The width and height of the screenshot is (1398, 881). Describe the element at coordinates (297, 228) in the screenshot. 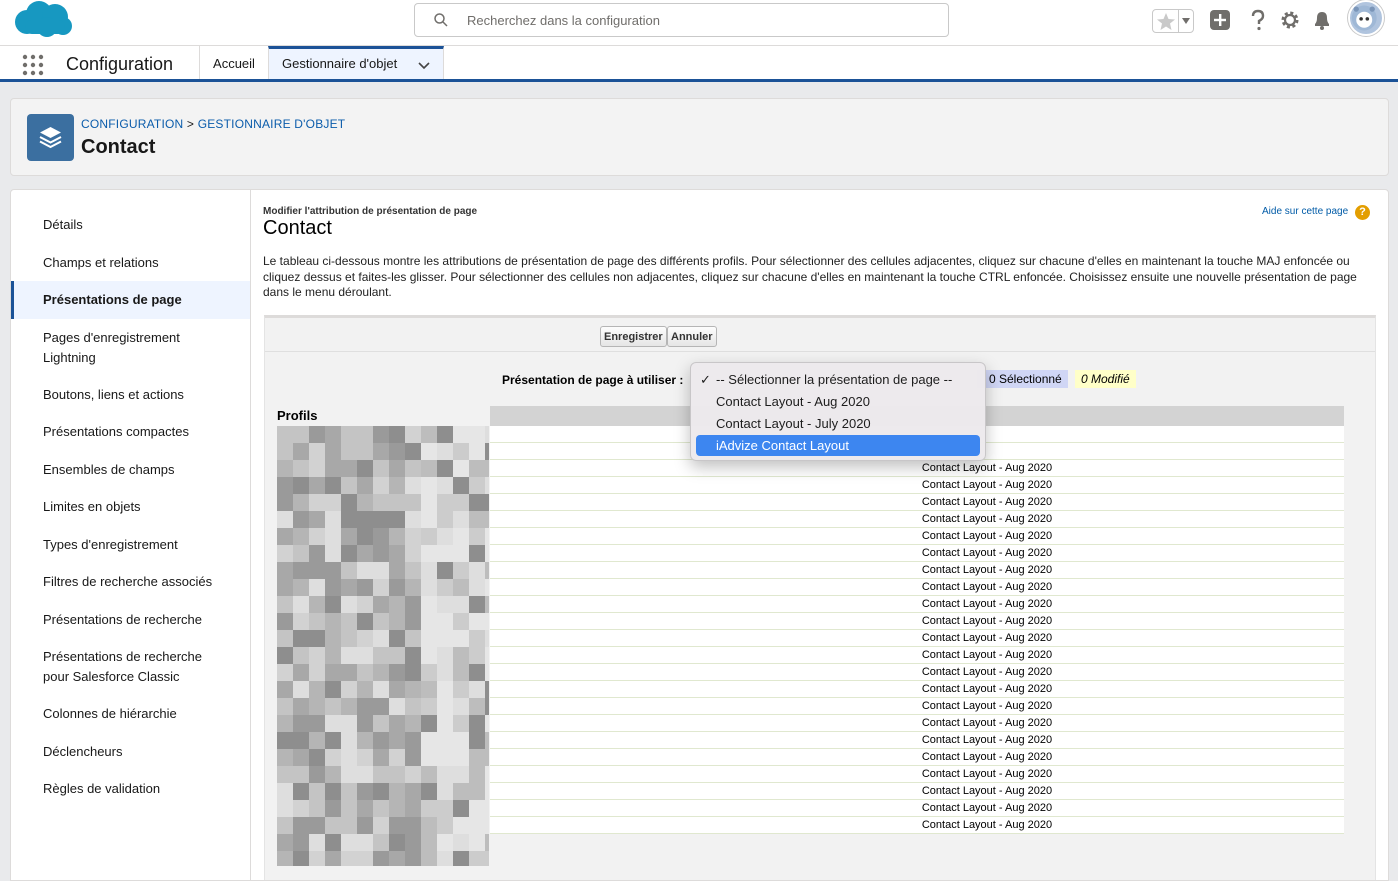

I see `content-title: Contact` at that location.